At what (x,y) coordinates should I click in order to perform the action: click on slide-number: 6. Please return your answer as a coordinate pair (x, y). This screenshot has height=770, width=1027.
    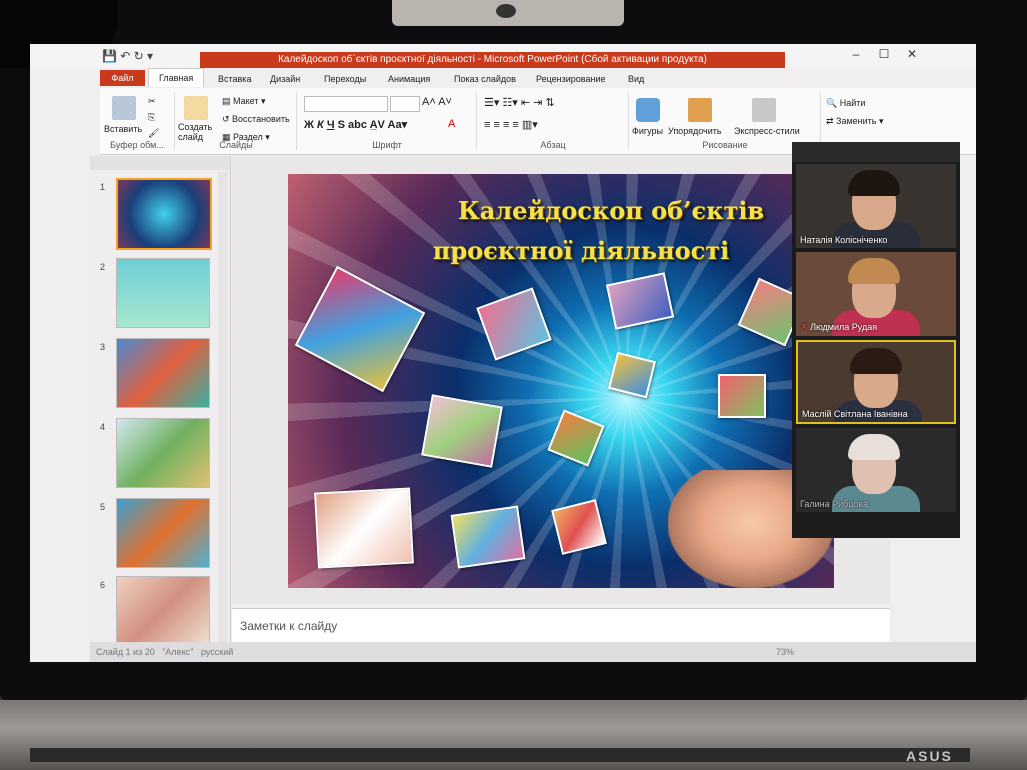
    Looking at the image, I should click on (103, 585).